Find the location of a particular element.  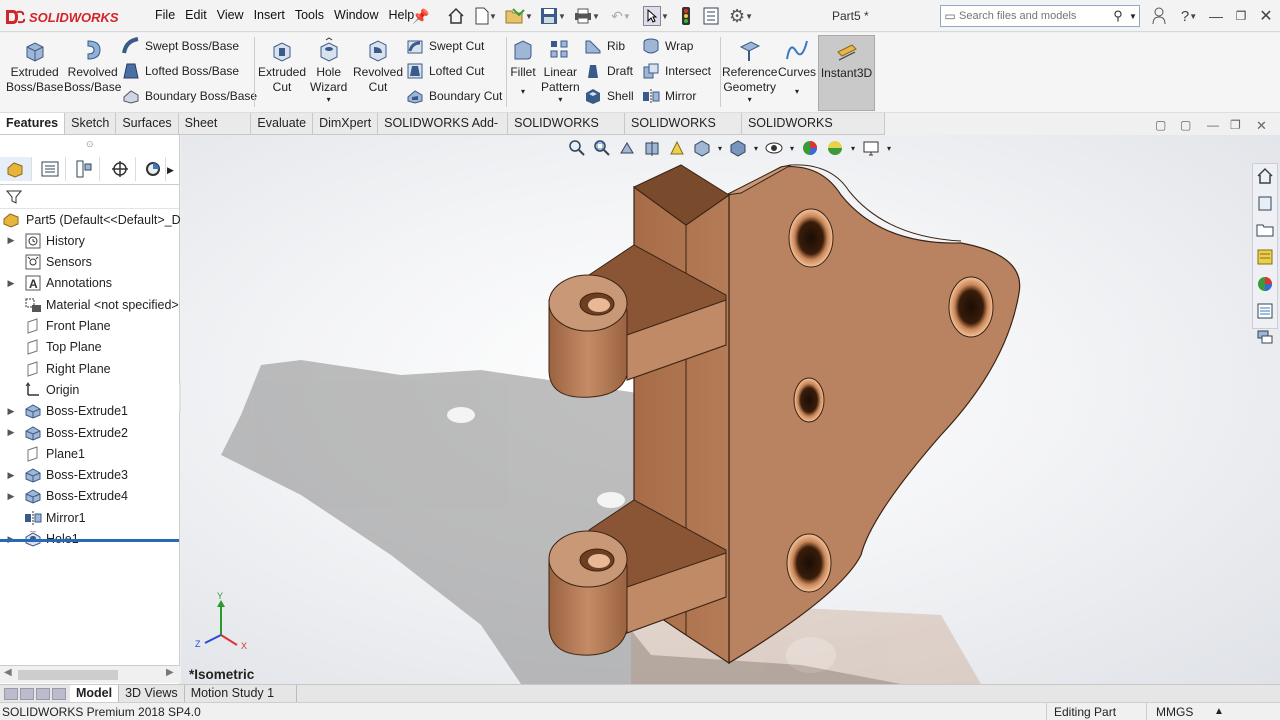

curves-button: Curves ▾ is located at coordinates (797, 70).